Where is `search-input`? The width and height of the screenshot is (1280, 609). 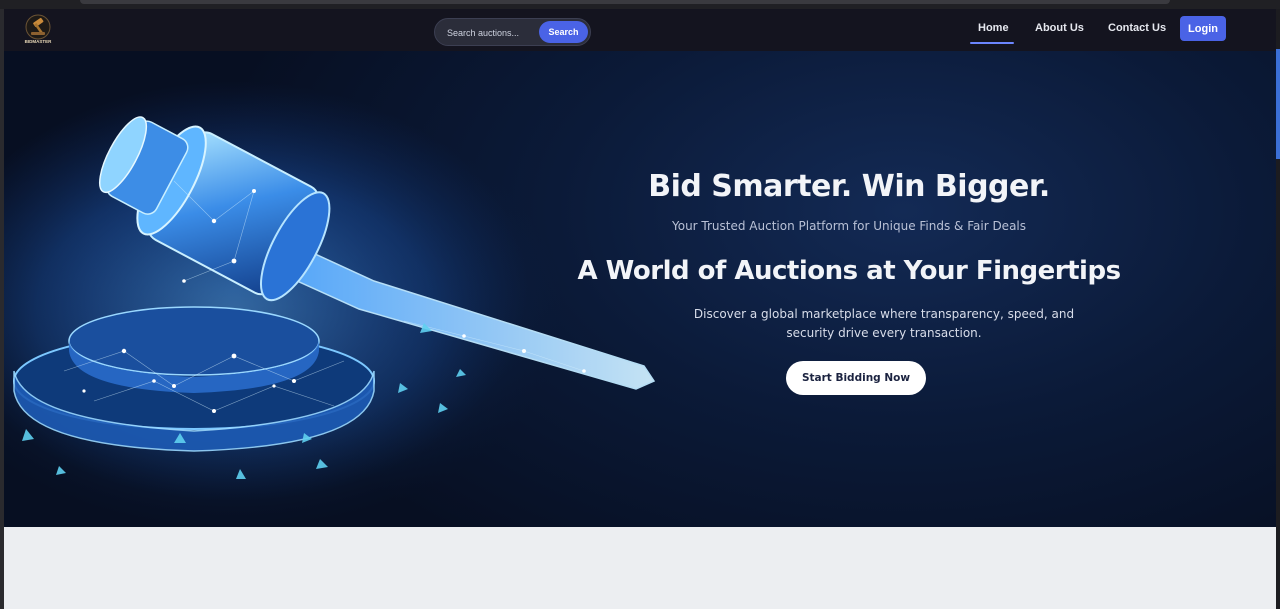
search-input is located at coordinates (492, 33).